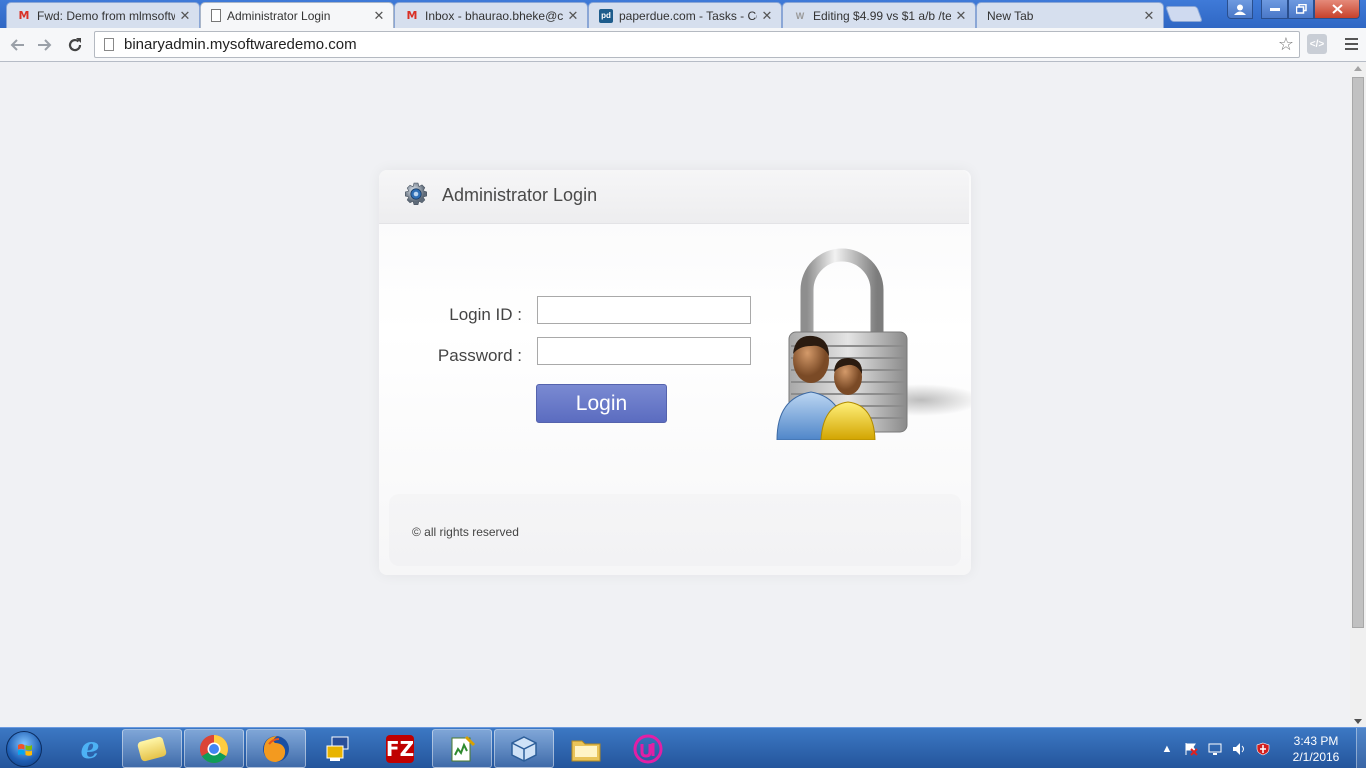 This screenshot has height=768, width=1366. I want to click on page-title: Administrator Login, so click(520, 195).